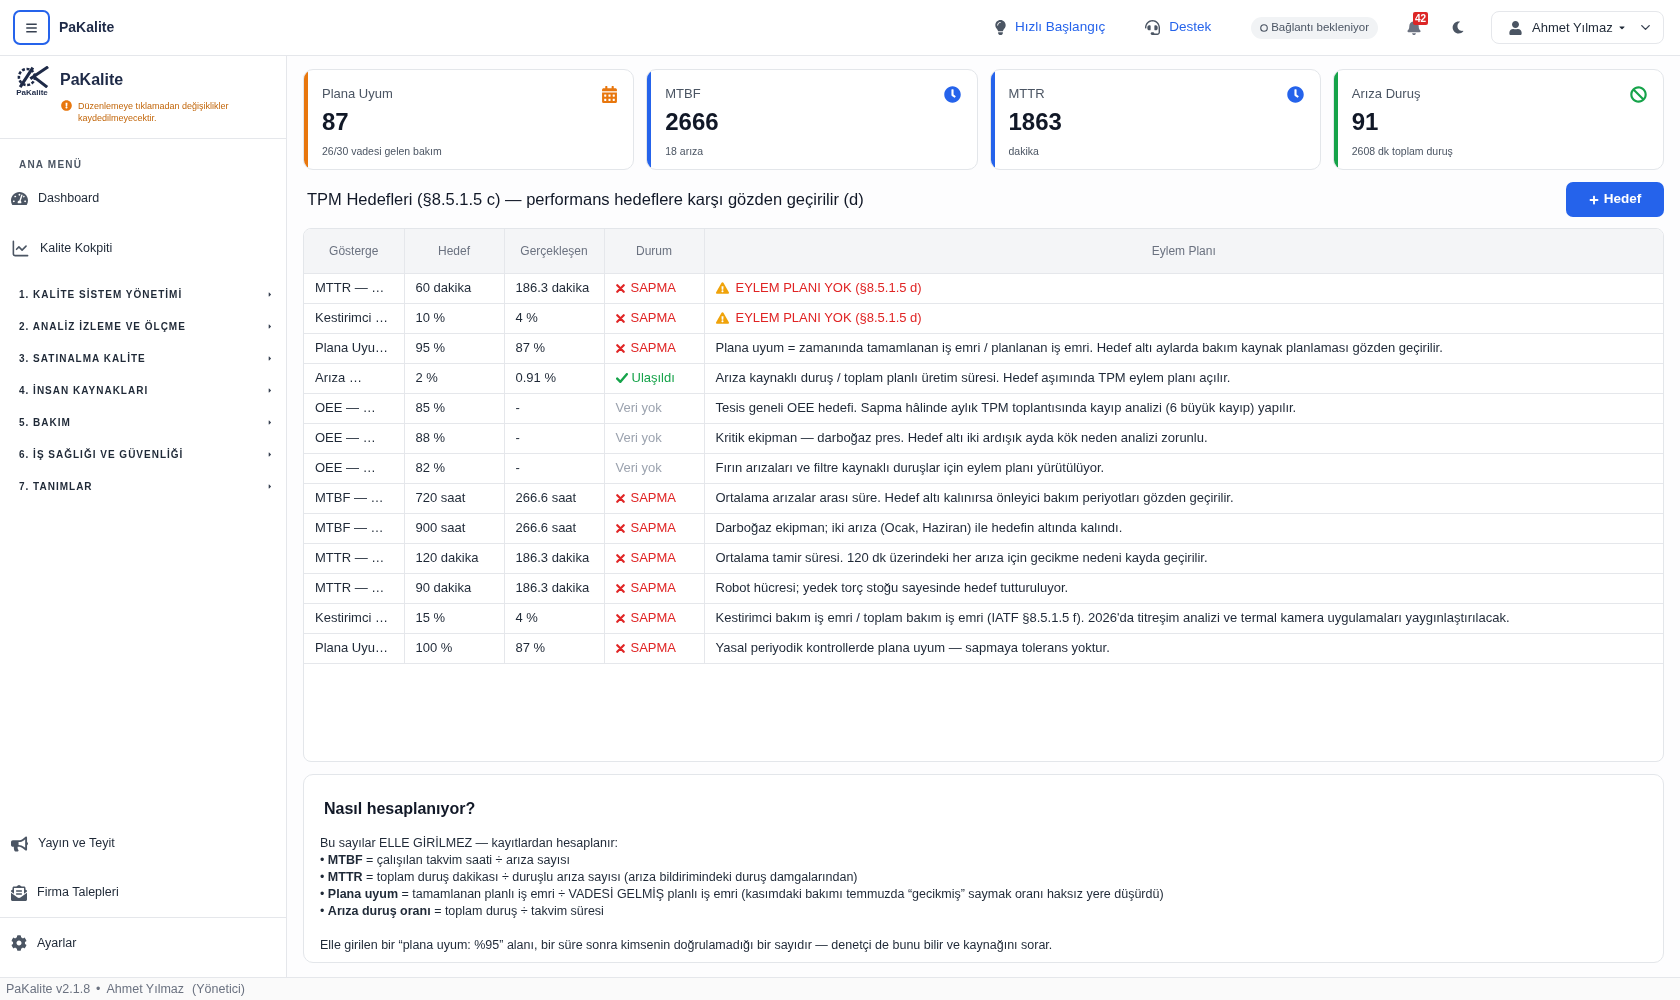 This screenshot has height=1000, width=1680. Describe the element at coordinates (454, 408) in the screenshot. I see `table-cell: 85 %` at that location.